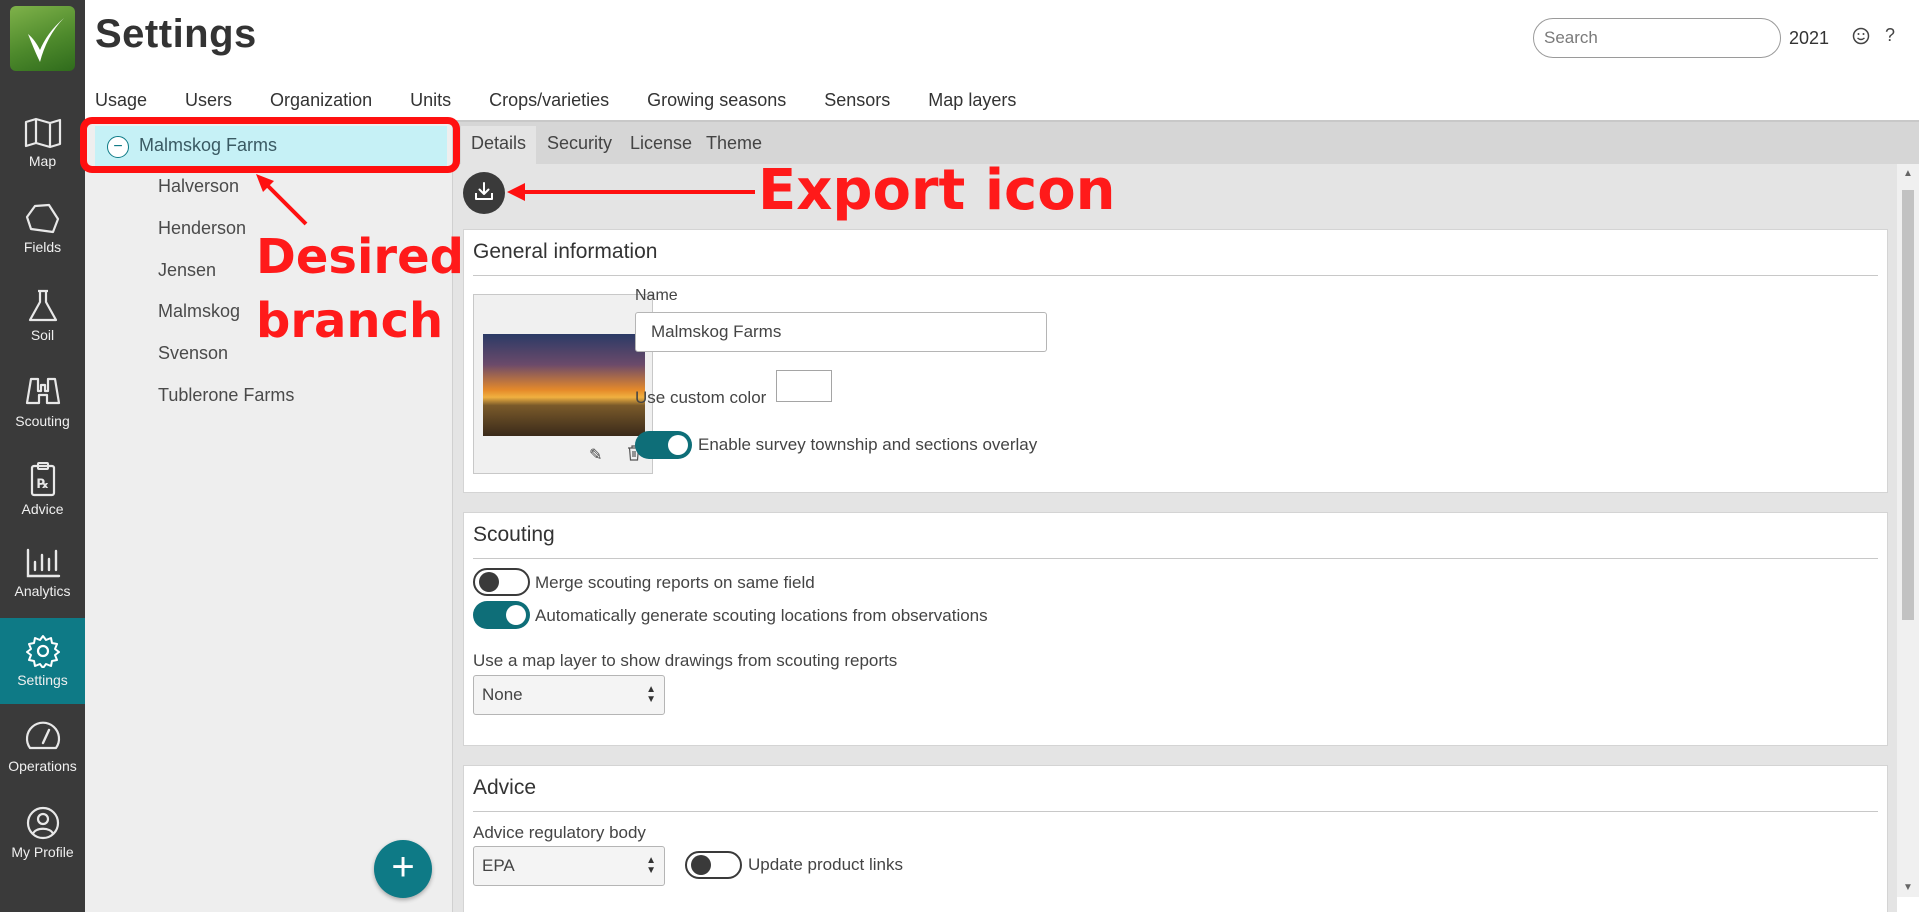 This screenshot has width=1919, height=912. I want to click on export-annotation-label: Export icon, so click(937, 190).